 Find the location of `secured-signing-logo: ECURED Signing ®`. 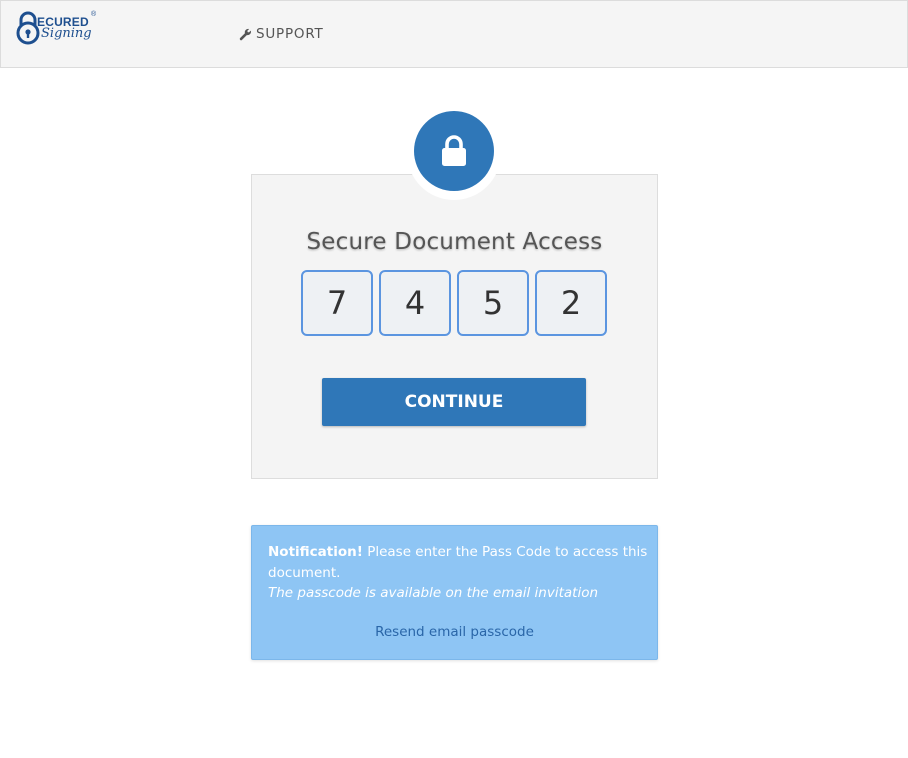

secured-signing-logo: ECURED Signing ® is located at coordinates (57, 29).